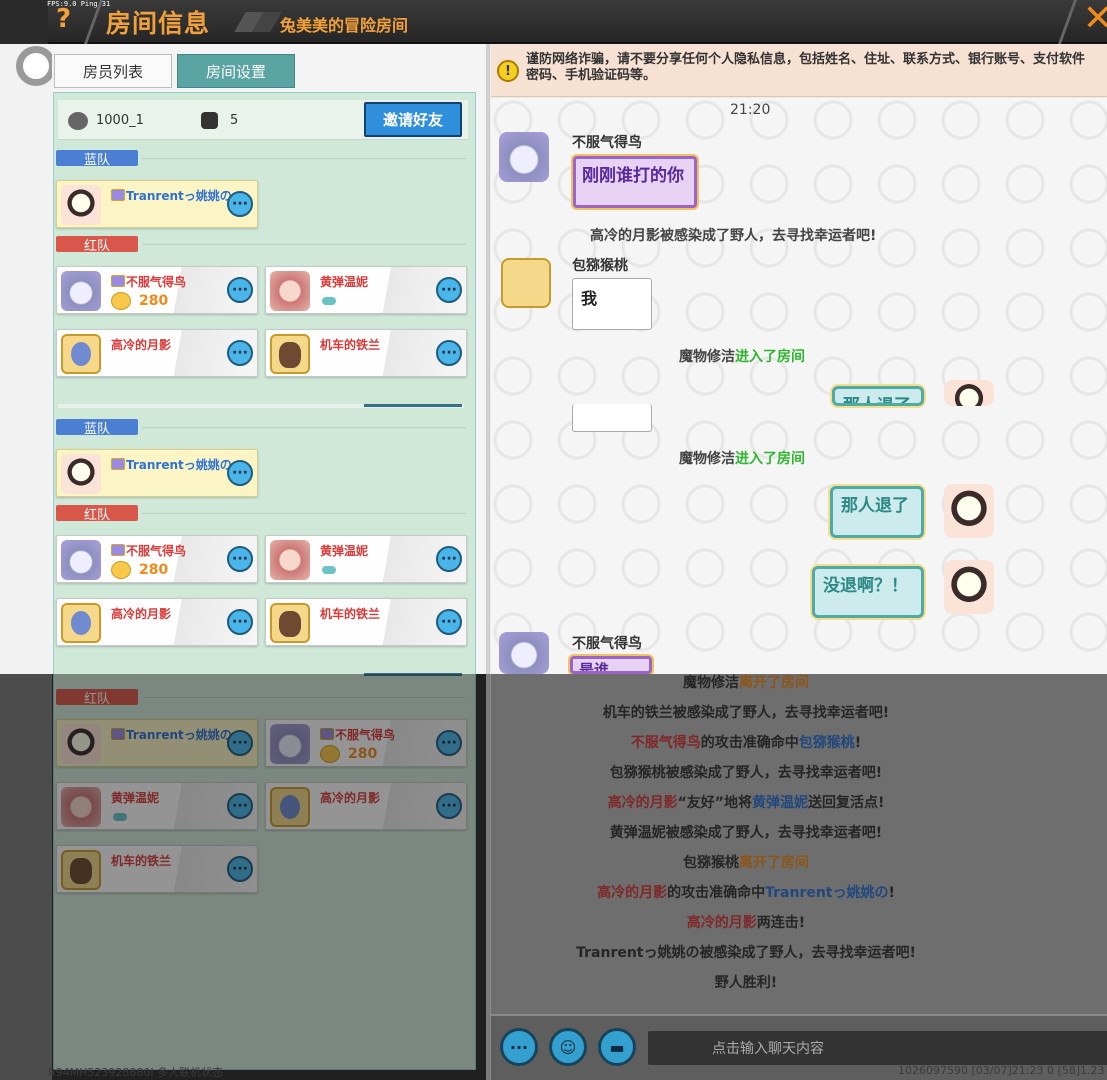 The image size is (1107, 1080). I want to click on chat-sender: 包猕猴桃, so click(600, 266).